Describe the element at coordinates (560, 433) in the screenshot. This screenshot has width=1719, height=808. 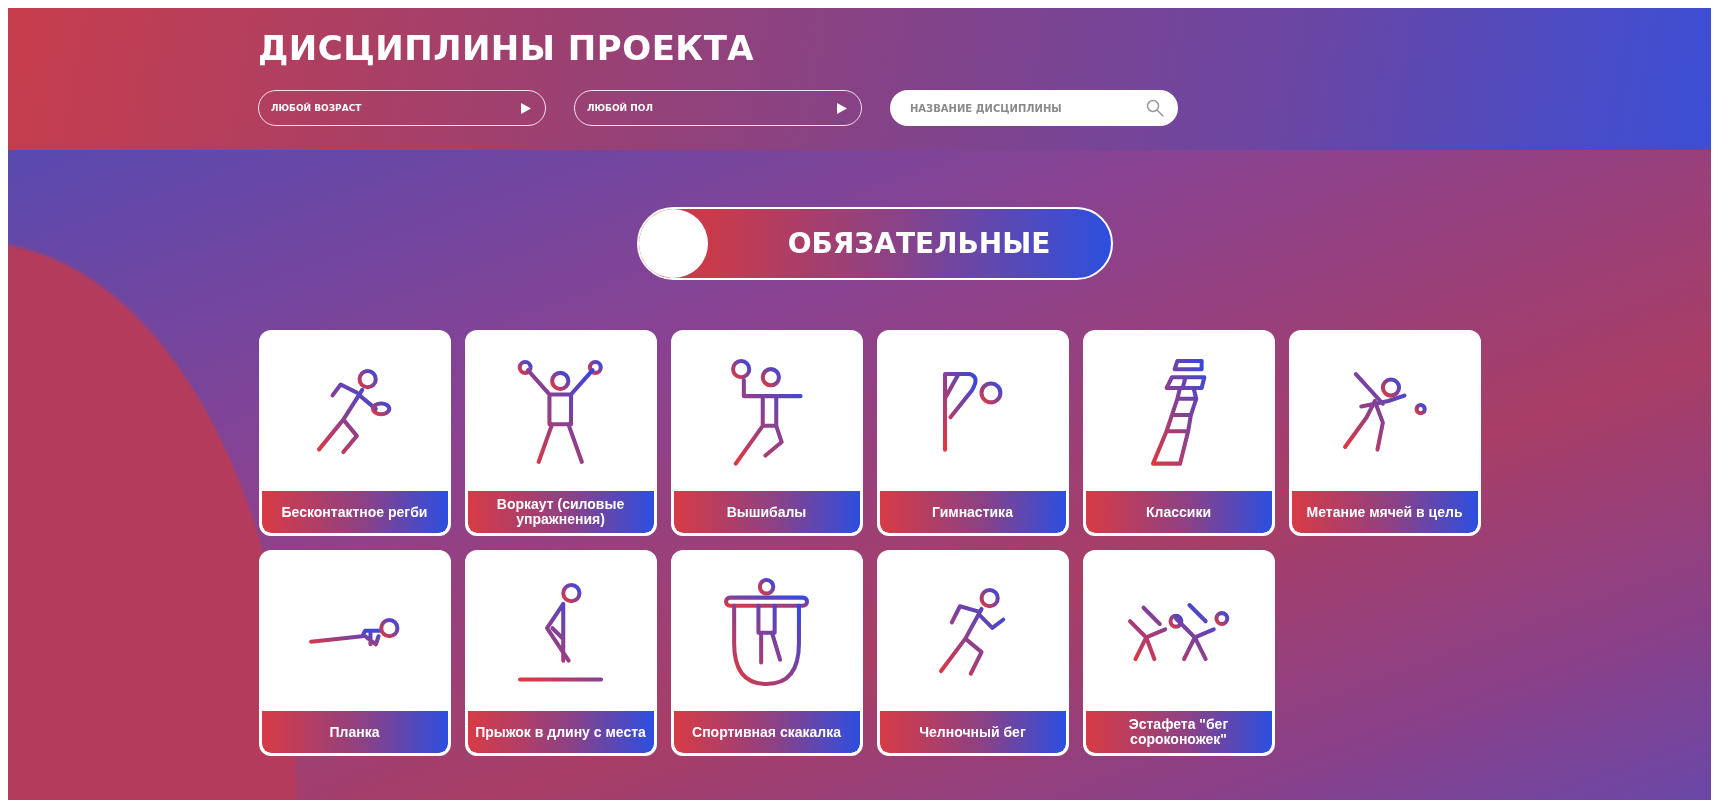
I see `discipline-card: Воркаут (силовые упражнения)` at that location.